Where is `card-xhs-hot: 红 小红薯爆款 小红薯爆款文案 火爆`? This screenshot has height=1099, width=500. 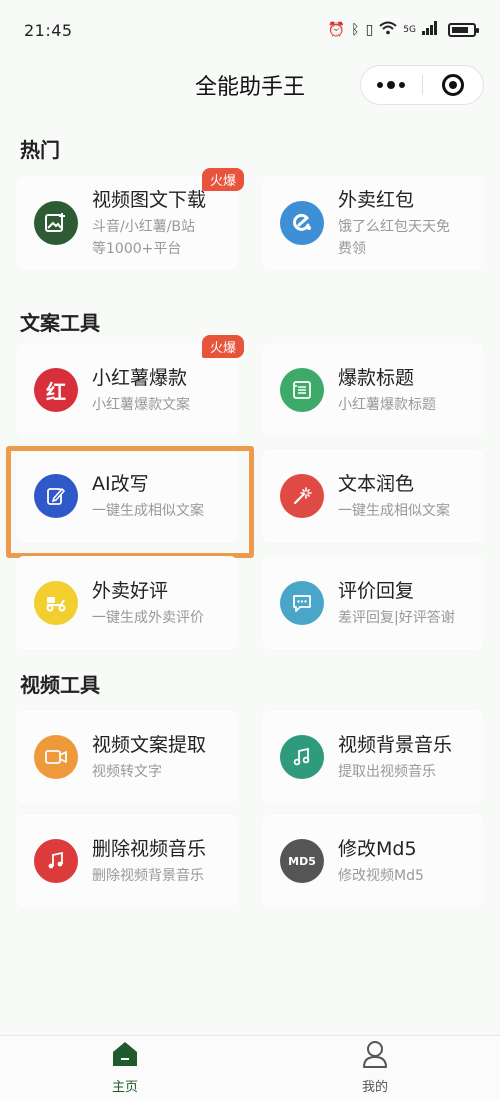
card-xhs-hot: 红 小红薯爆款 小红薯爆款文案 火爆 is located at coordinates (130, 386).